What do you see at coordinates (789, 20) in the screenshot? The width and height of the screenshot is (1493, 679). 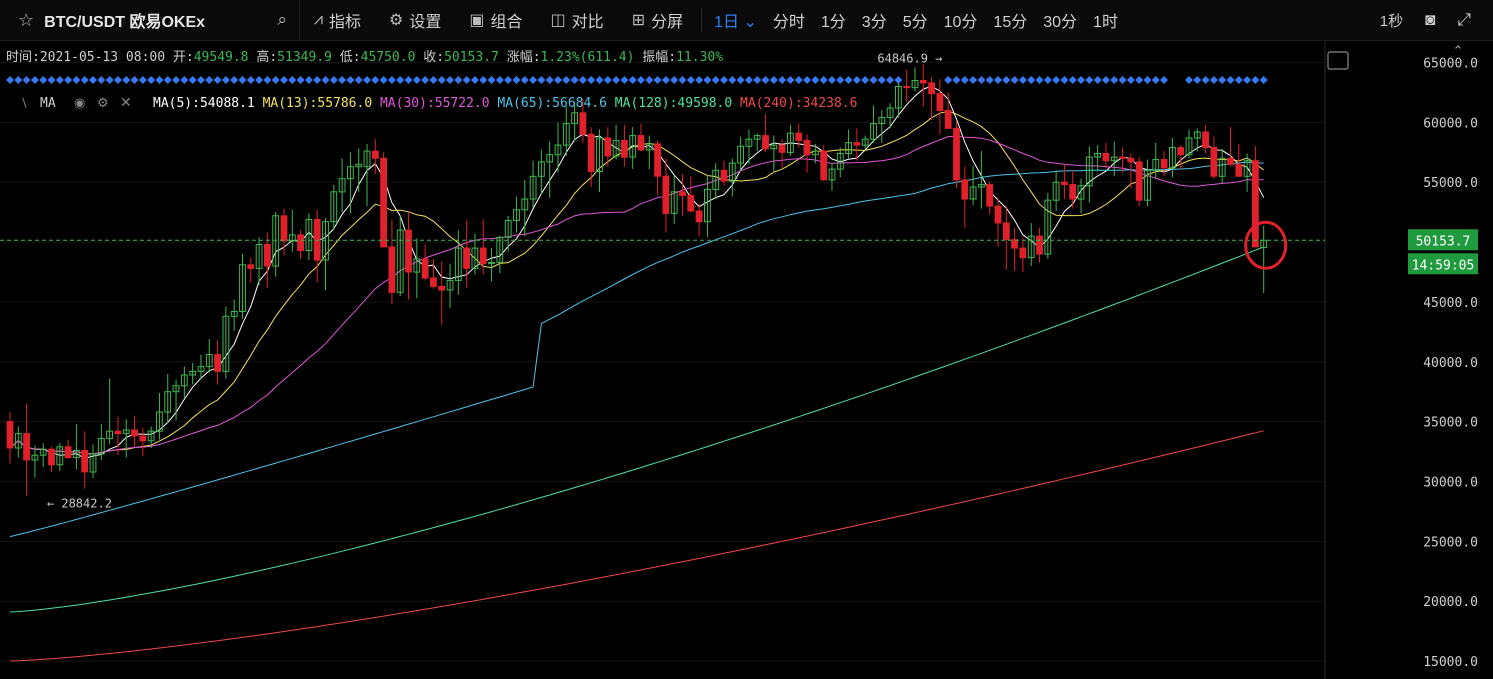 I see `interval-1: 分时` at bounding box center [789, 20].